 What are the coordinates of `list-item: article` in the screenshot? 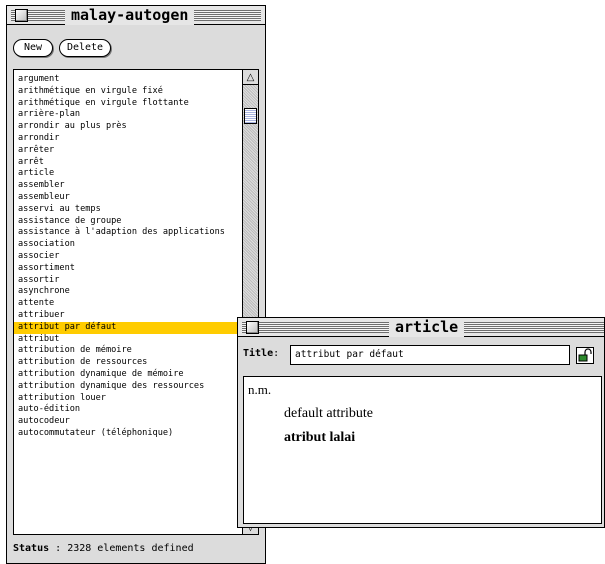 It's located at (129, 174).